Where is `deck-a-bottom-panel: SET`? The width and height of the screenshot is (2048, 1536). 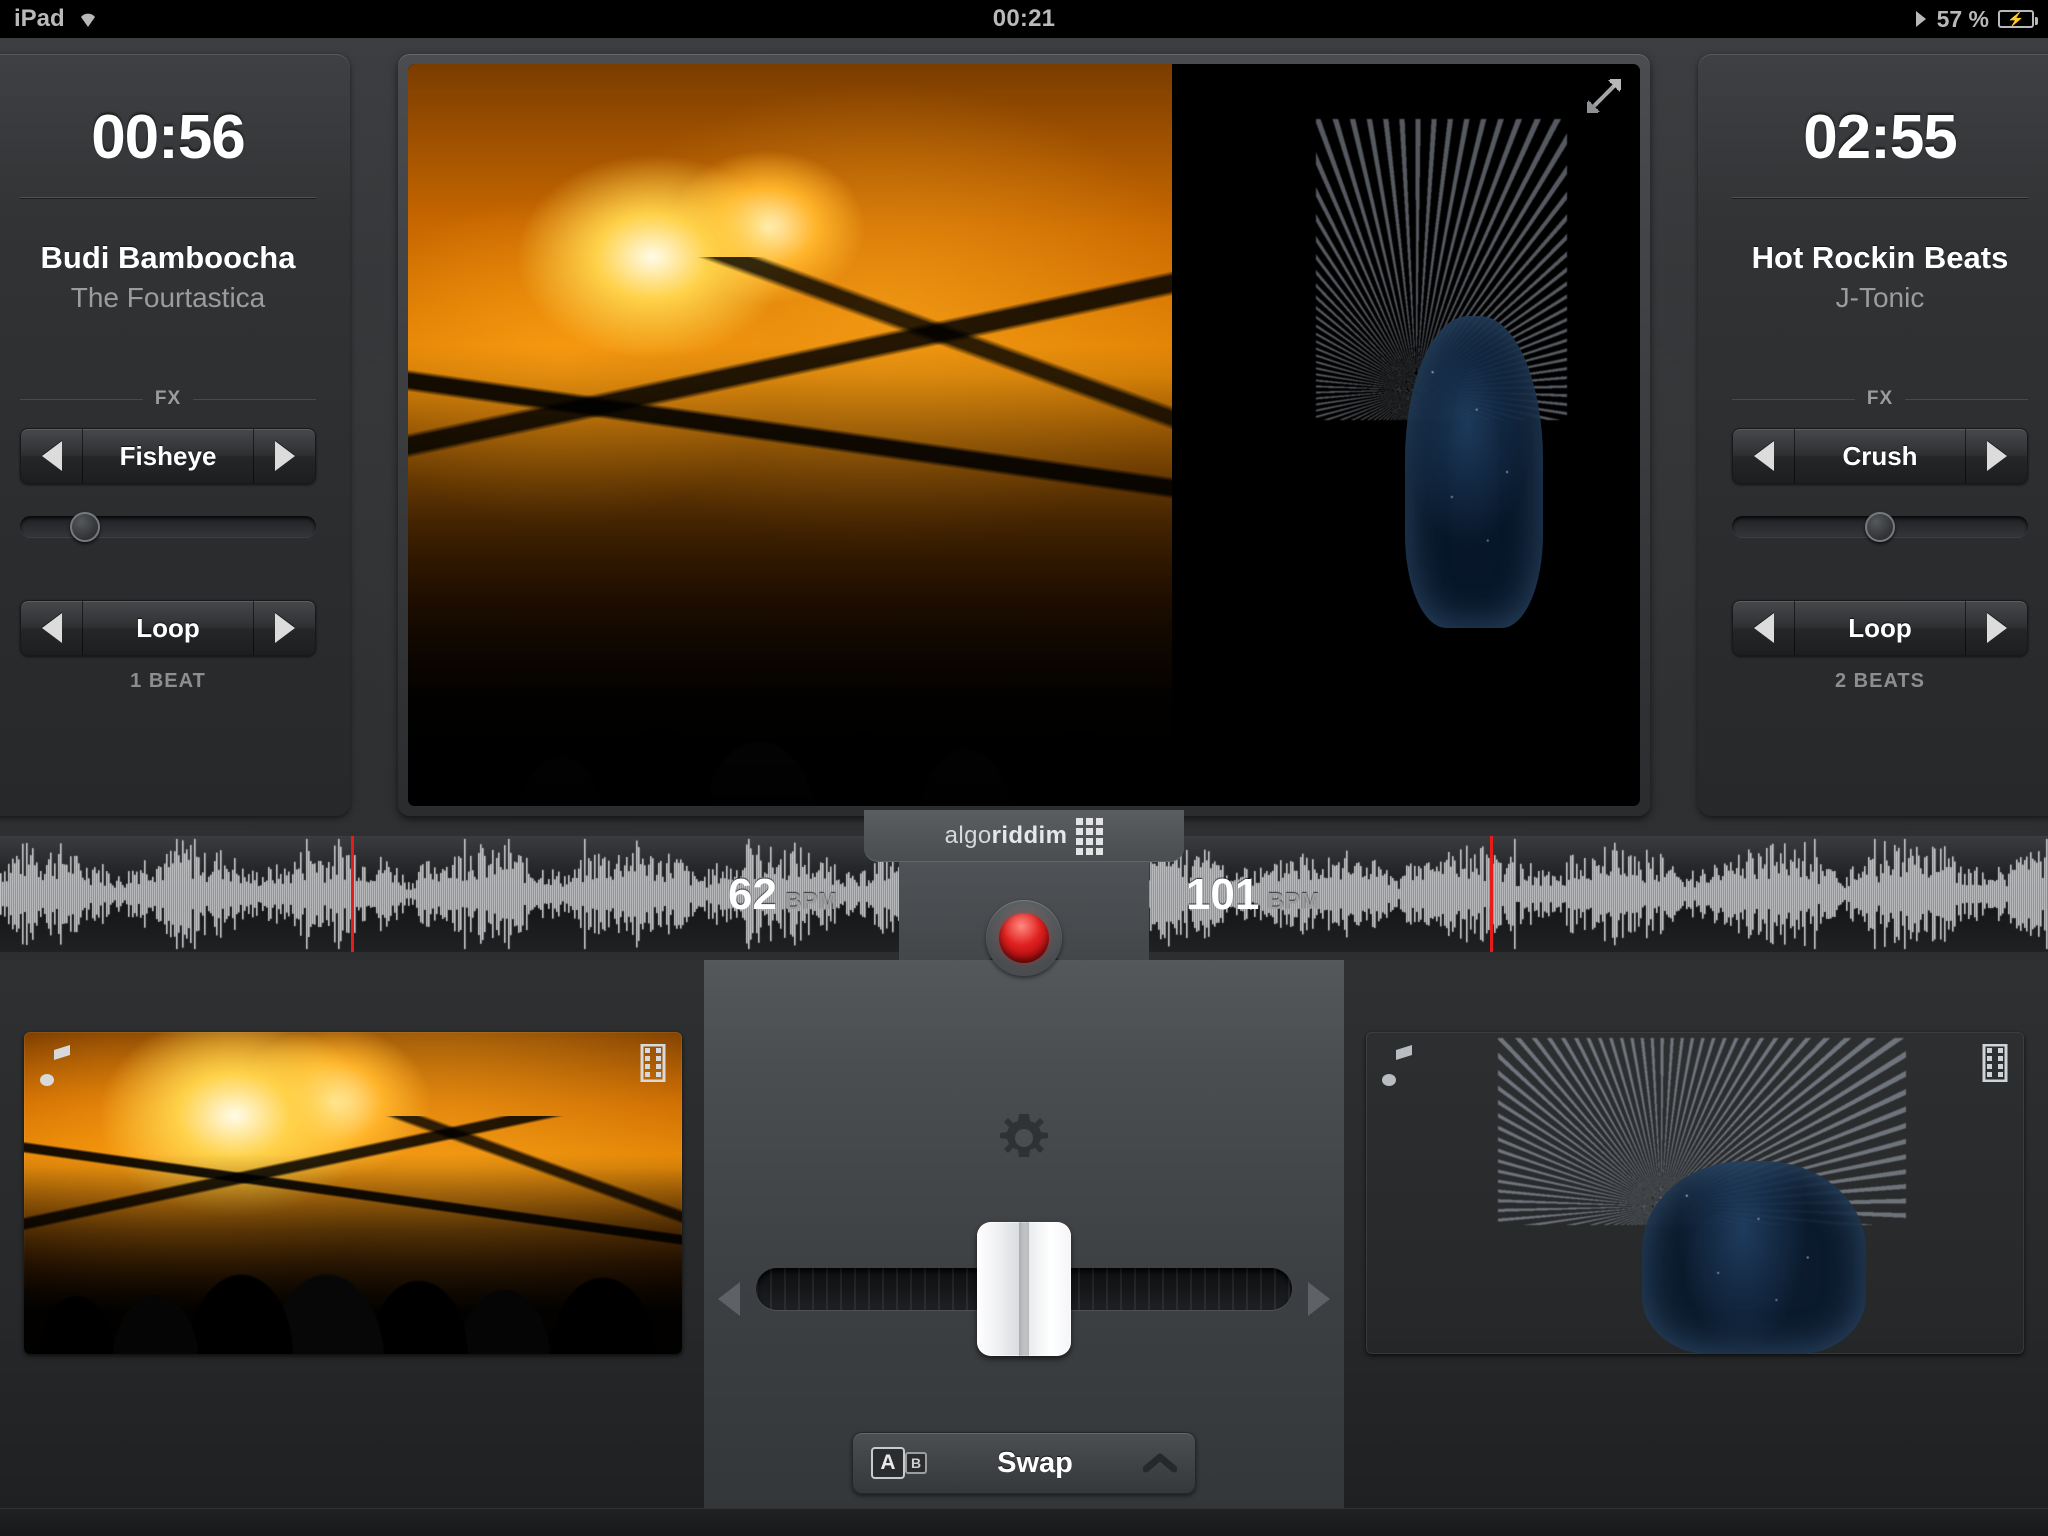 deck-a-bottom-panel: SET is located at coordinates (352, 1248).